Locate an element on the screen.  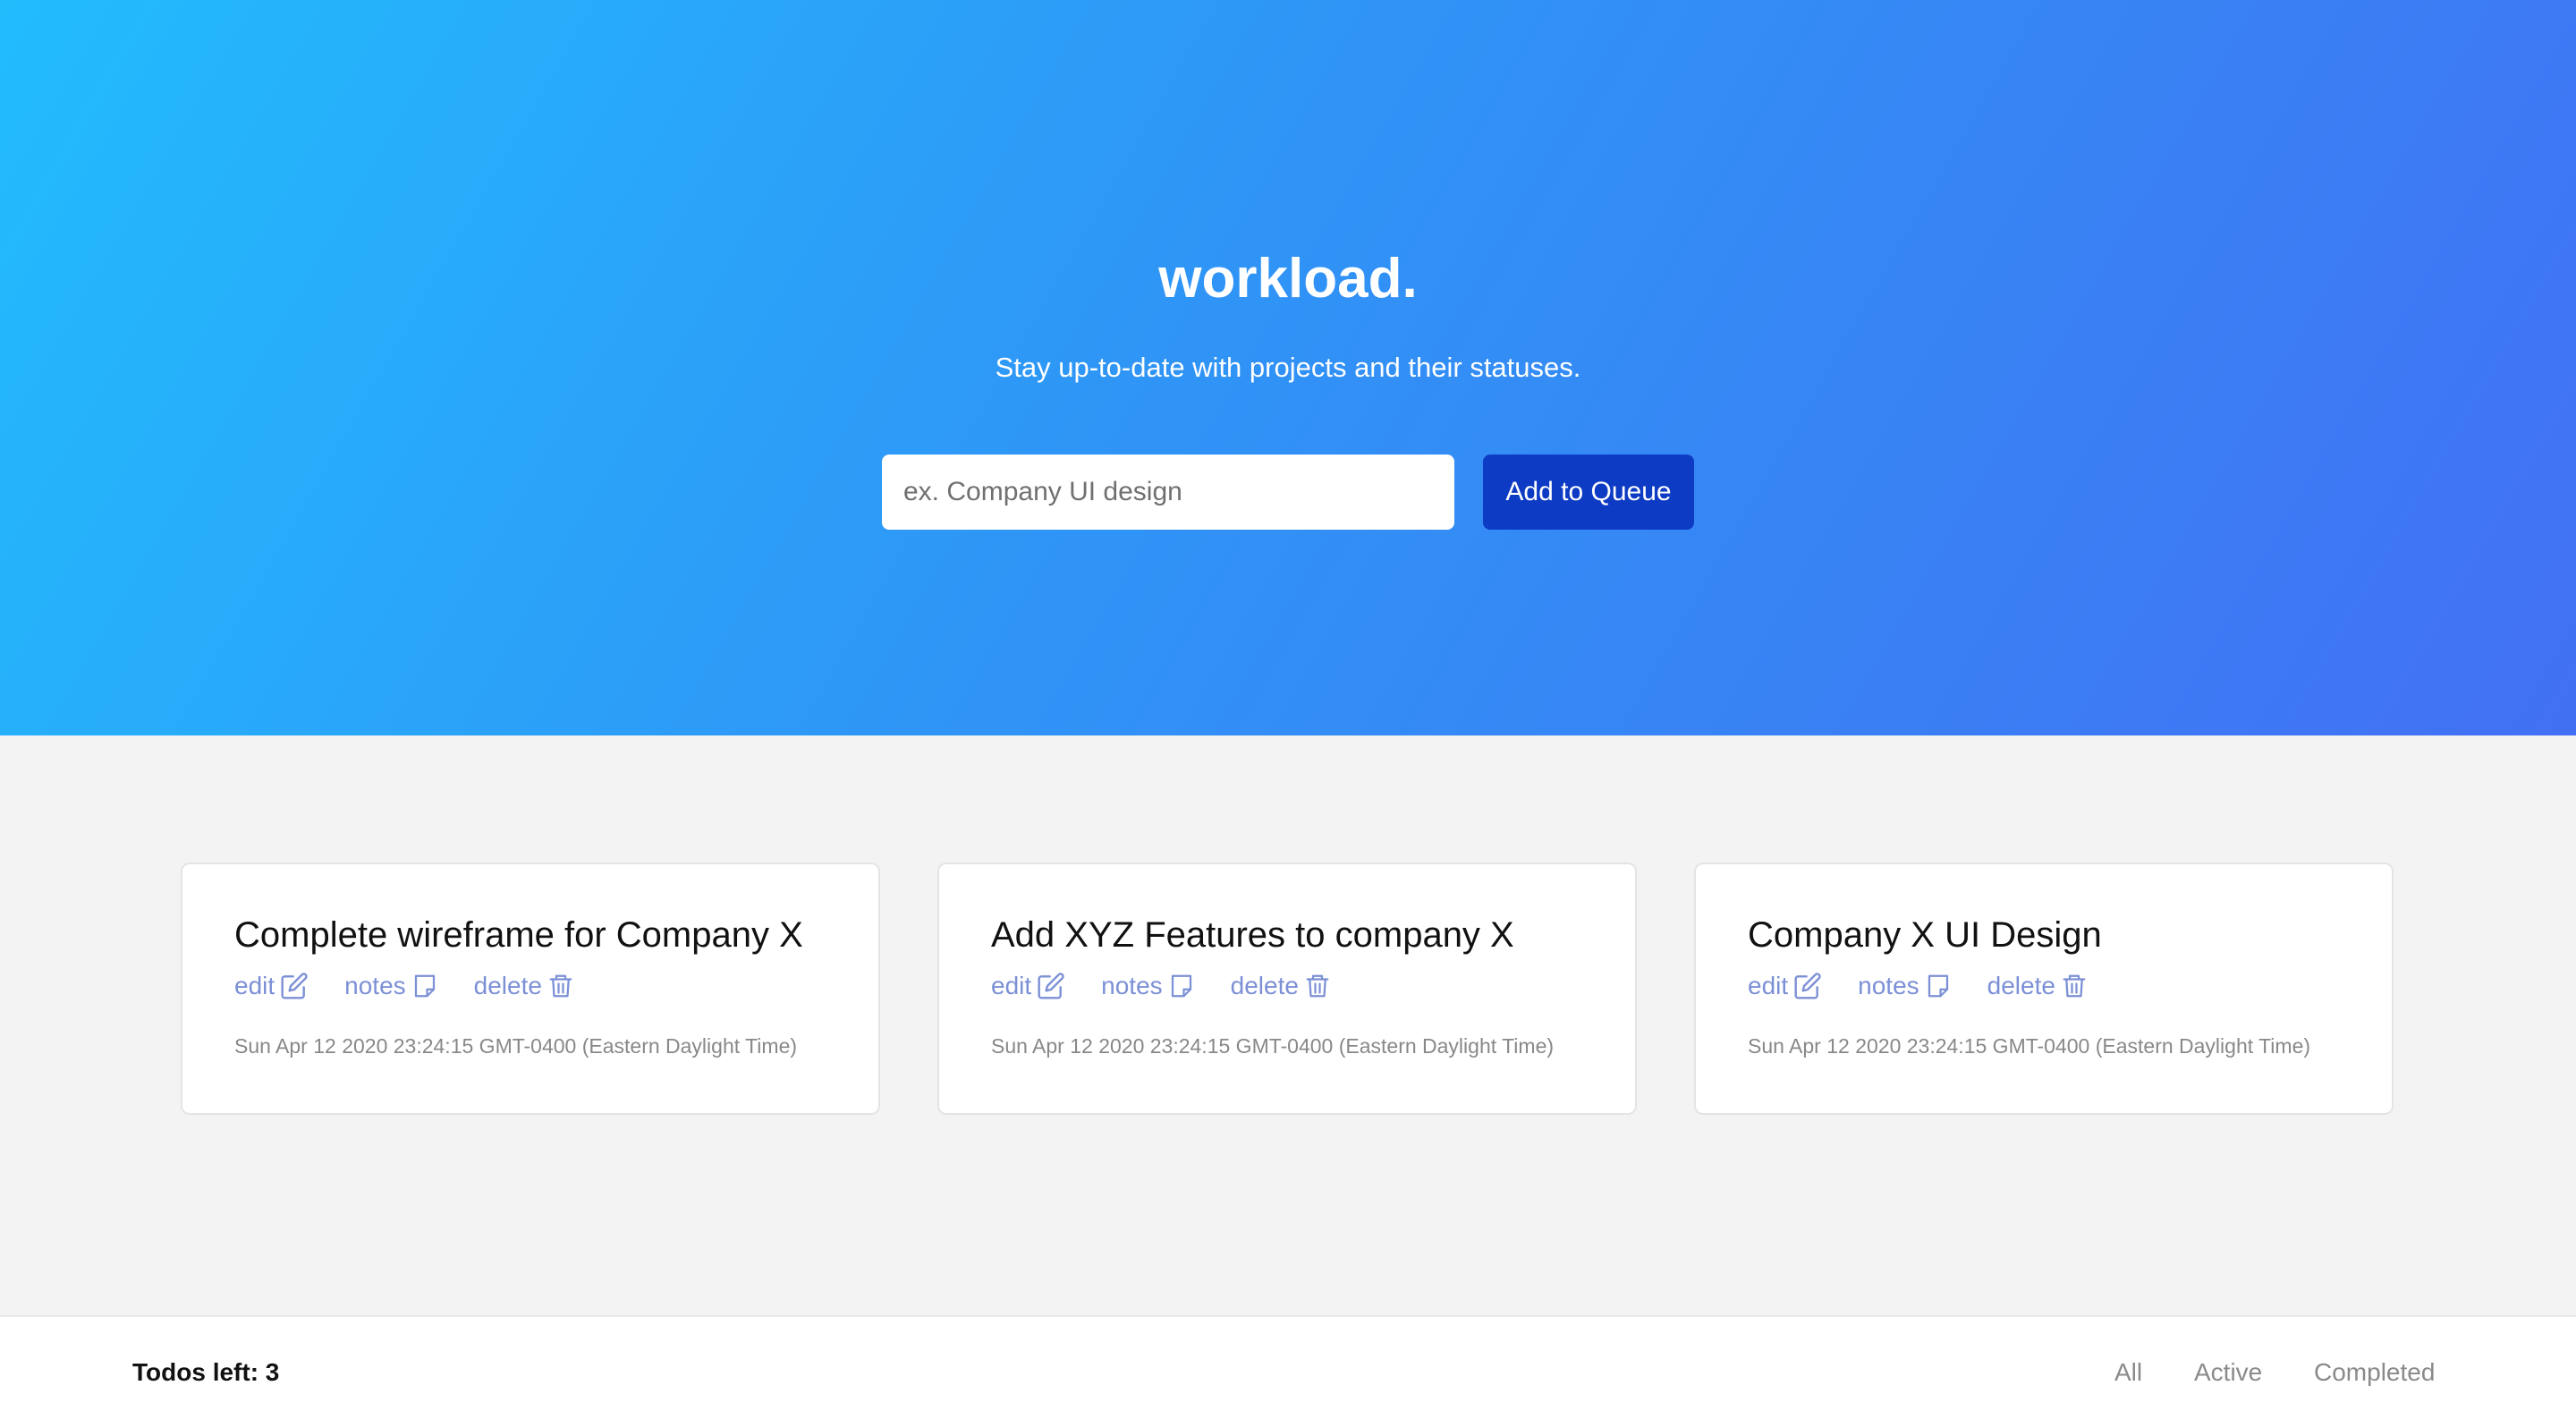
app-title: workload. is located at coordinates (1288, 279).